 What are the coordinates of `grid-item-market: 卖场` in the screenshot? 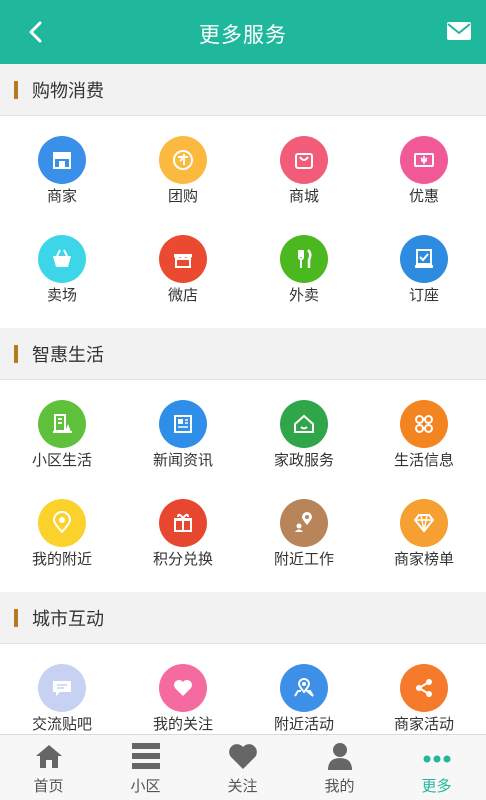 It's located at (62, 264).